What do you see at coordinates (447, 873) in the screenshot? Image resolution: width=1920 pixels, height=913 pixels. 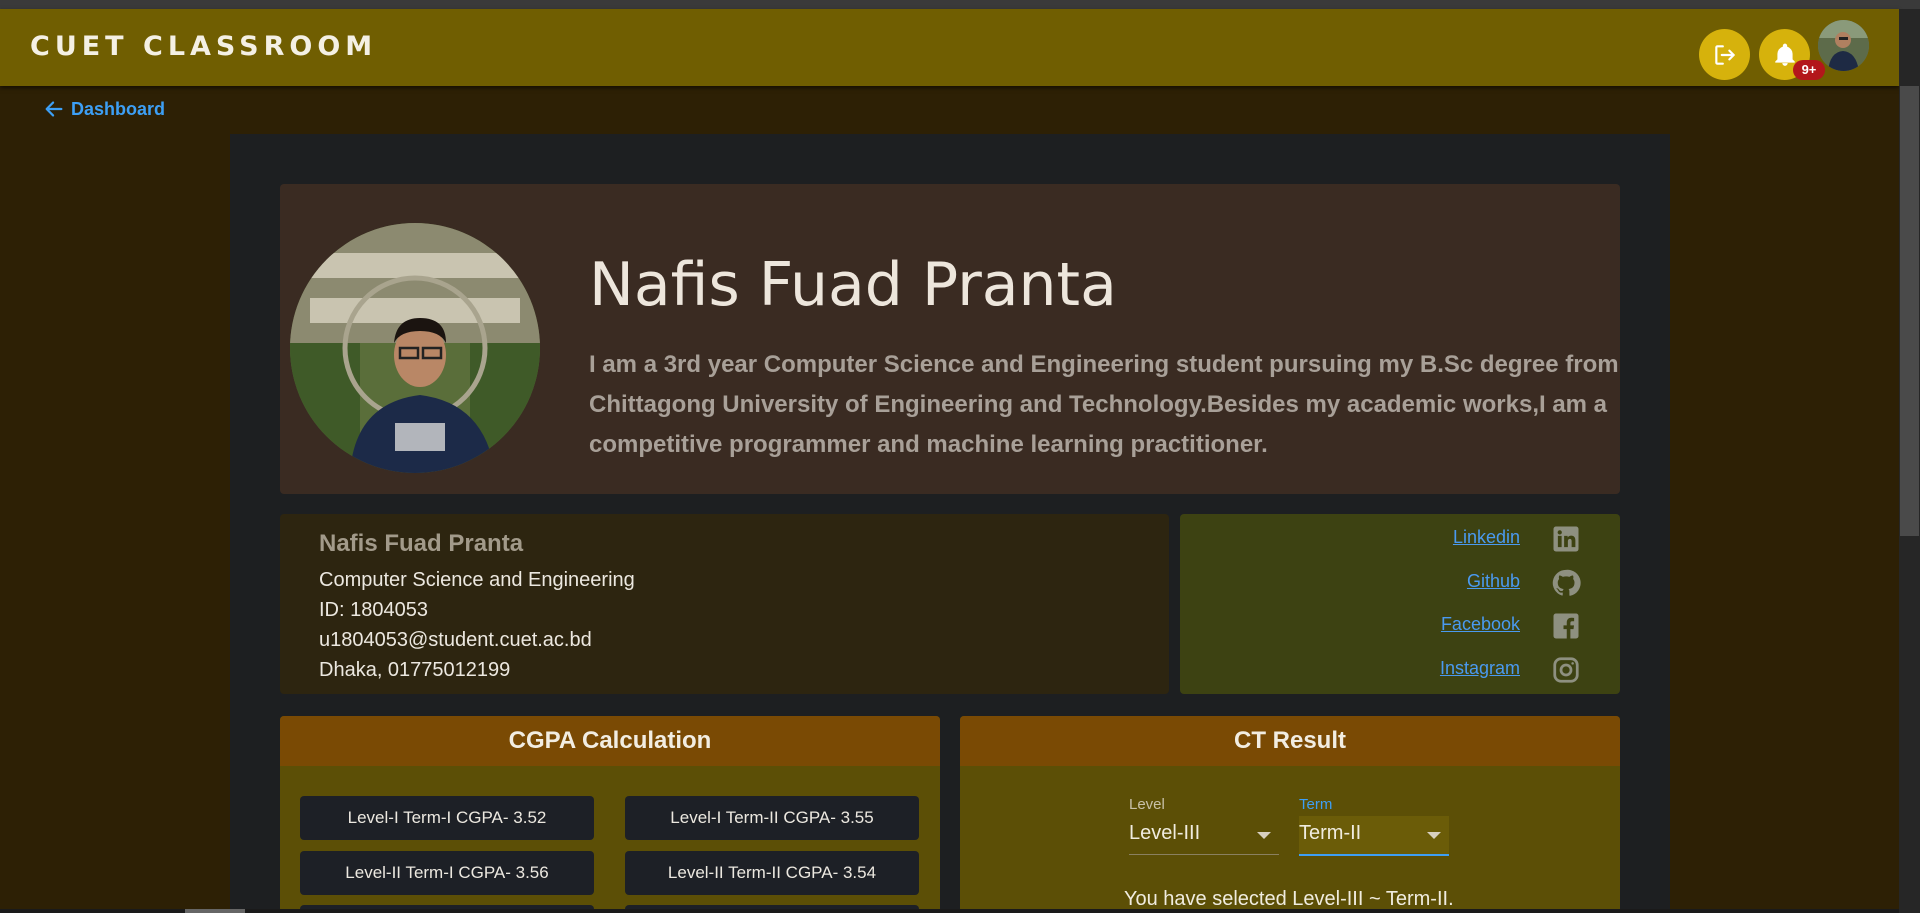 I see `cgpa-item: Level-II Term-I CGPA- 3.56` at bounding box center [447, 873].